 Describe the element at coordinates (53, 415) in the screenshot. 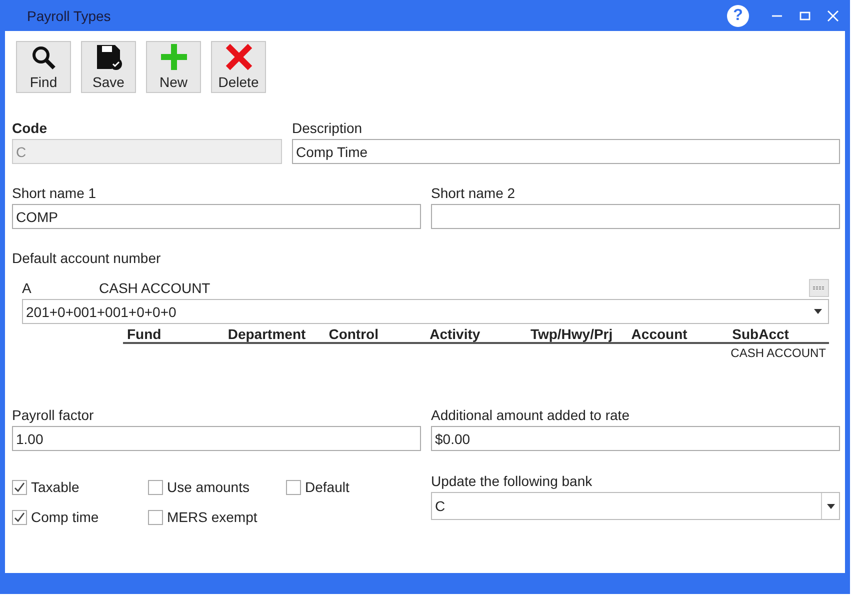

I see `field-label: Payroll factor` at that location.